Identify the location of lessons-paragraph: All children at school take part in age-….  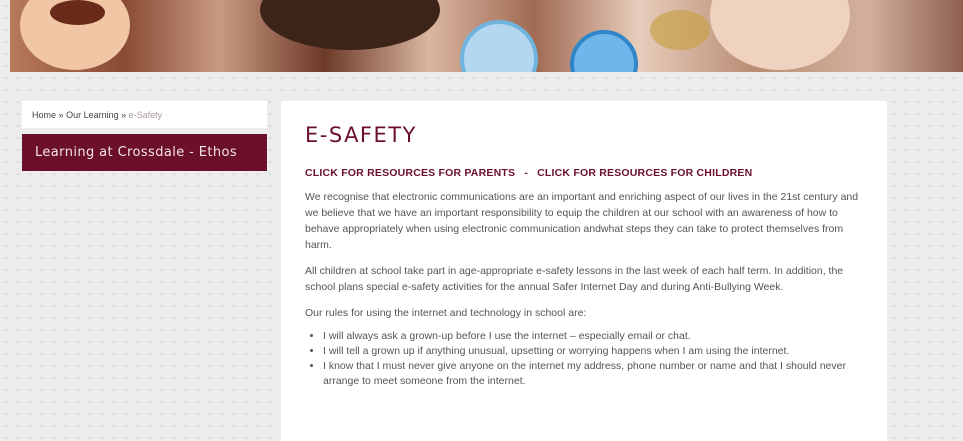
(574, 279).